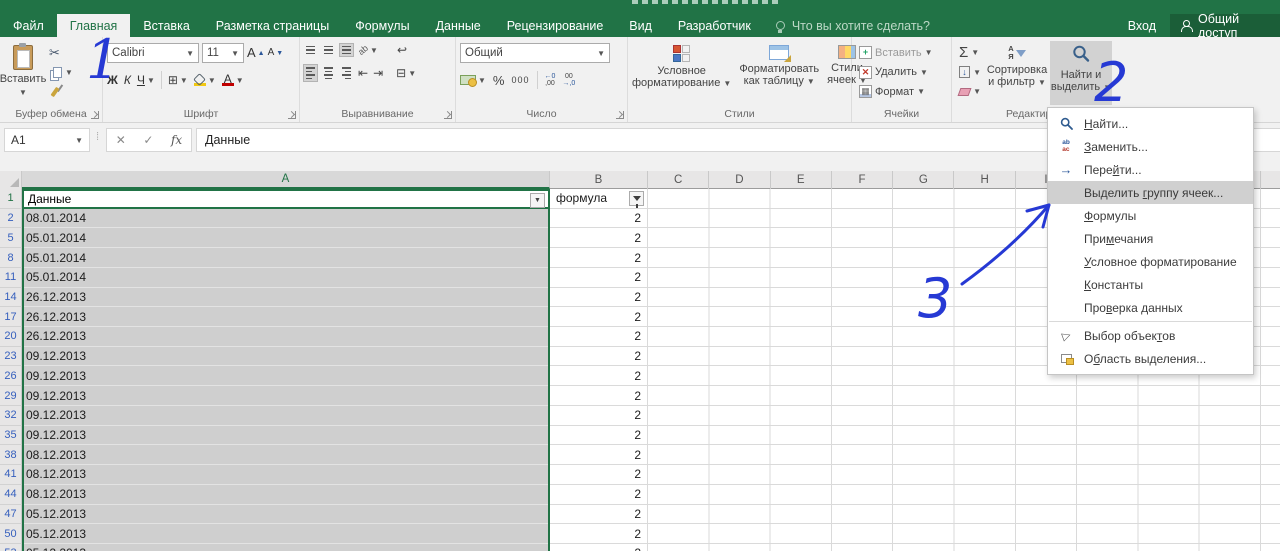 The width and height of the screenshot is (1280, 551). Describe the element at coordinates (346, 50) in the screenshot. I see `align-bottom-icon` at that location.